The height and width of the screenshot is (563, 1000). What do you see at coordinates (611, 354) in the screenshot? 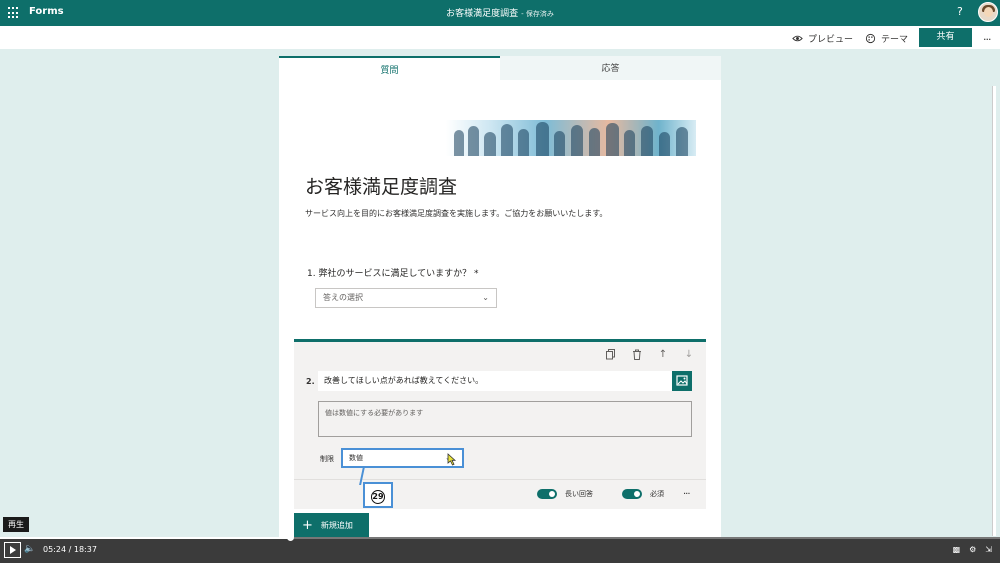
I see `copy-icon` at bounding box center [611, 354].